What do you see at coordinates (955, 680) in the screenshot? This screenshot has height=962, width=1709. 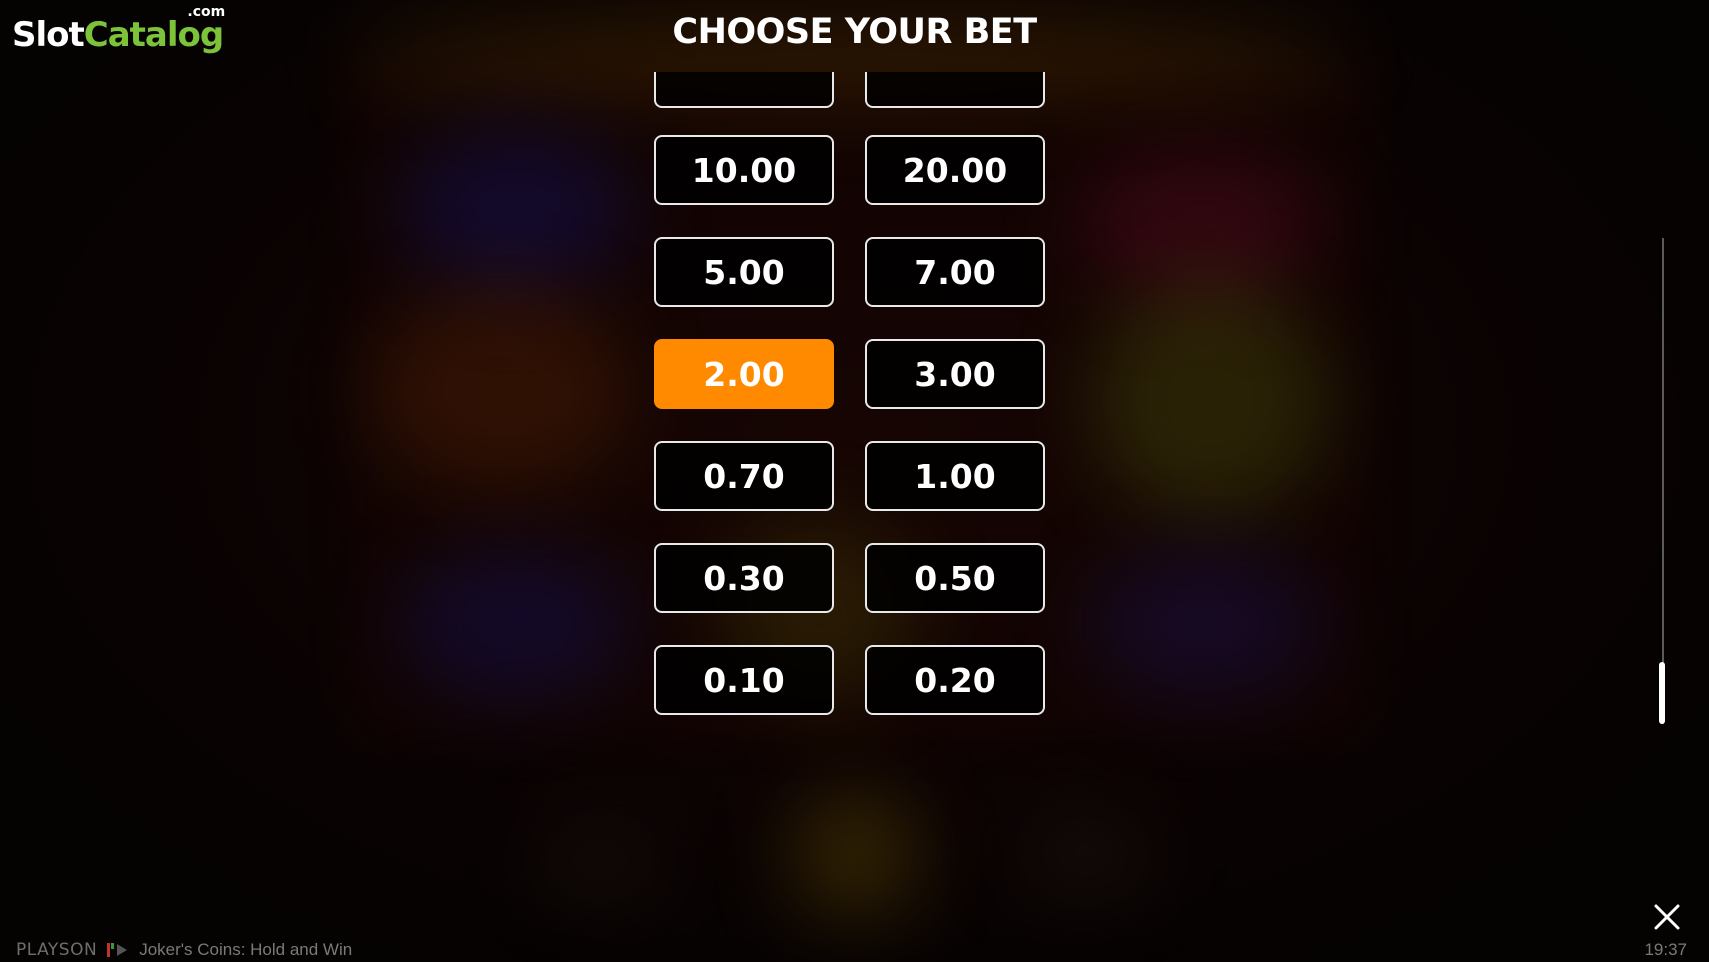 I see `bet-button: 0.20` at bounding box center [955, 680].